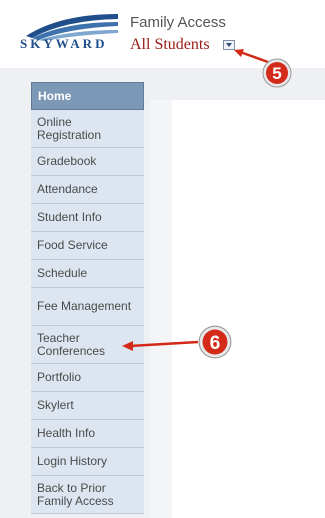  What do you see at coordinates (87, 190) in the screenshot?
I see `sidebar-item-attendance: Attendance` at bounding box center [87, 190].